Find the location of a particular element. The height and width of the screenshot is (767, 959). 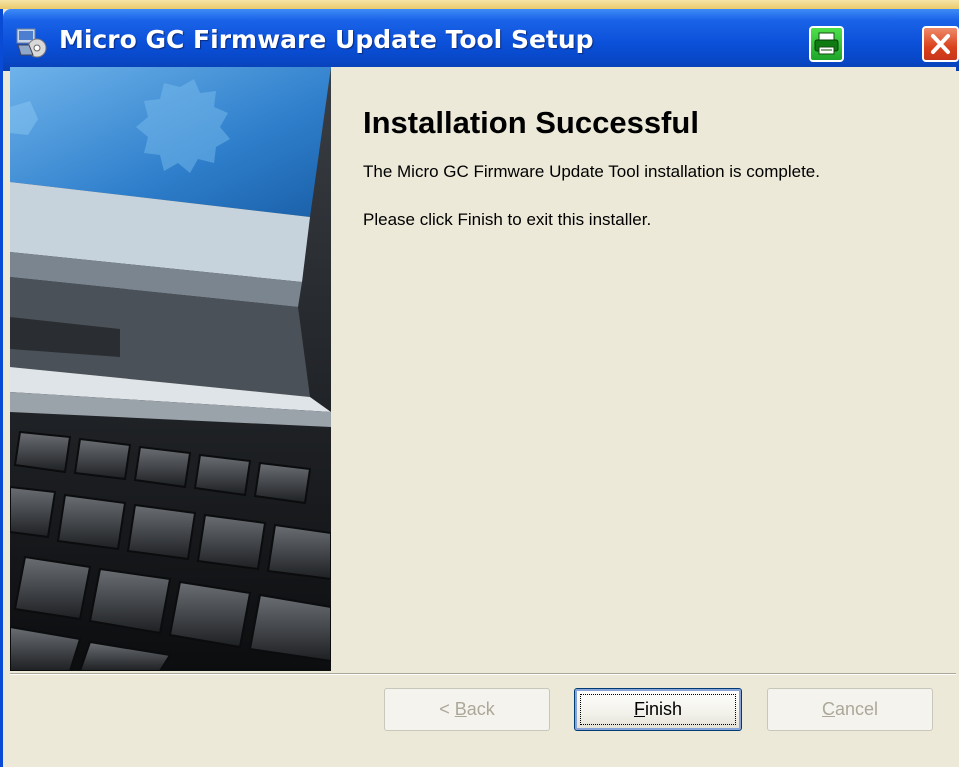

back-label-rest: ack is located at coordinates (480, 709).